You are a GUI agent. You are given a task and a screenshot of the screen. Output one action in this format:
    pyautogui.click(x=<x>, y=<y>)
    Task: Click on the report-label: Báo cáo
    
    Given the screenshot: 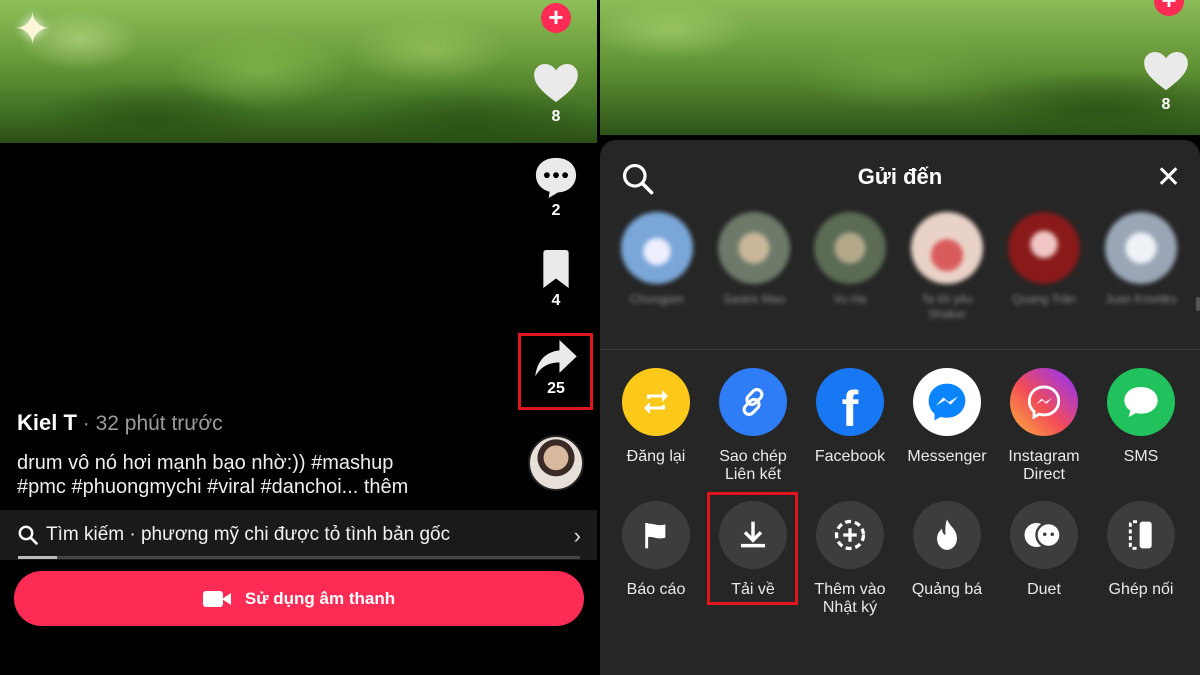 What is the action you would take?
    pyautogui.click(x=656, y=589)
    